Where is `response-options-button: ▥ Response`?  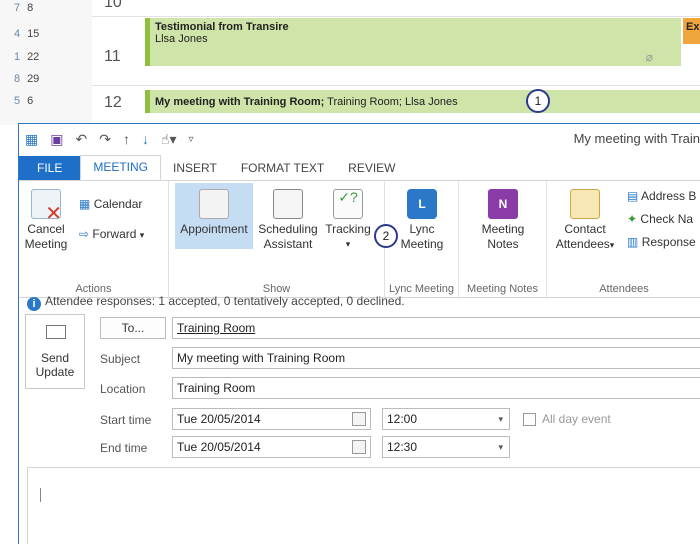
response-options-button: ▥ Response is located at coordinates (661, 242).